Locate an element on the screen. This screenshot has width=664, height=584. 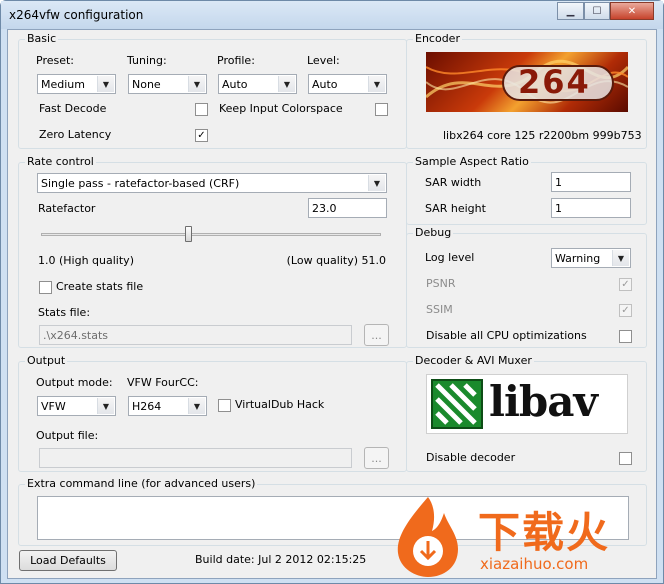
debug-group-title: Debug is located at coordinates (433, 232).